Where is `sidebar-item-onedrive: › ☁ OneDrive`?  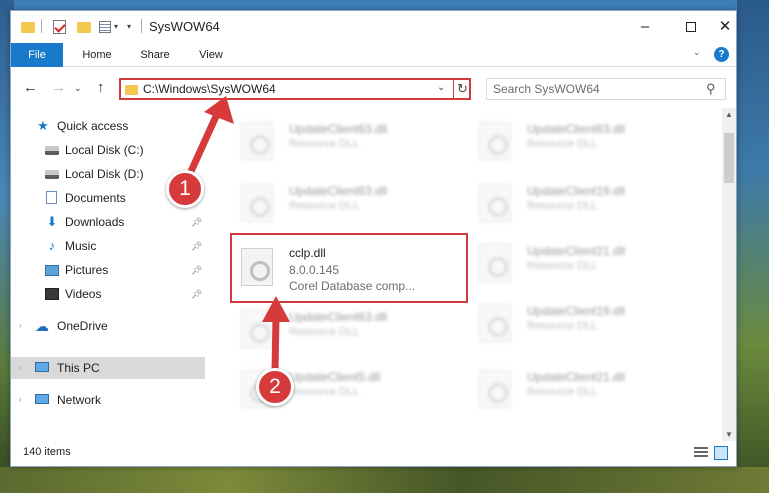 sidebar-item-onedrive: › ☁ OneDrive is located at coordinates (108, 326).